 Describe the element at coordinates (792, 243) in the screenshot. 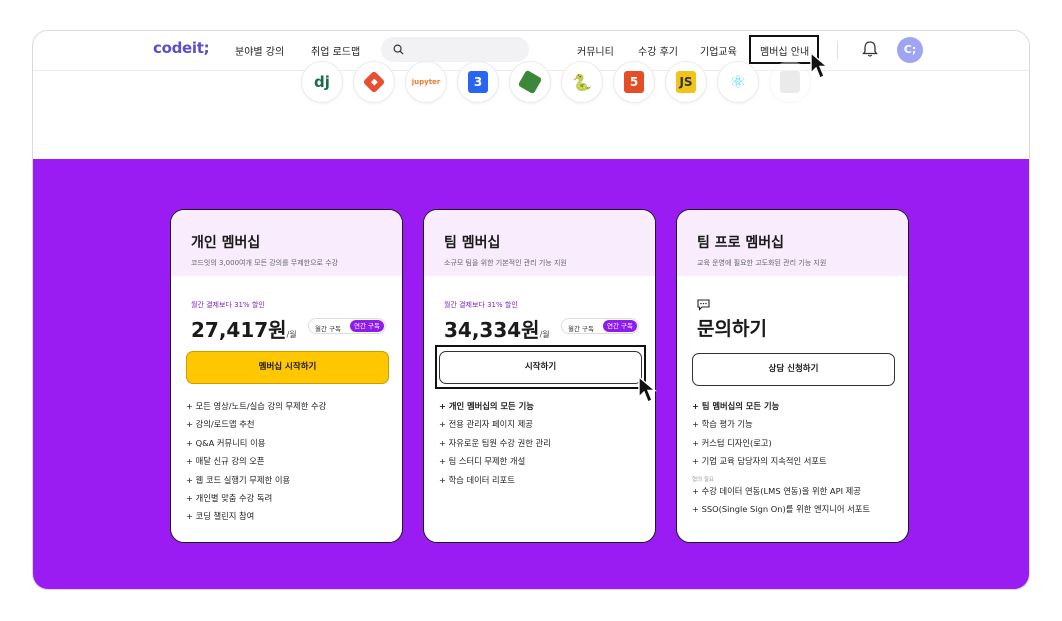

I see `plan-card-header: 팀 프로 멤버십 교육 운영에 필요한 고도화된 관리 기능 지원` at that location.